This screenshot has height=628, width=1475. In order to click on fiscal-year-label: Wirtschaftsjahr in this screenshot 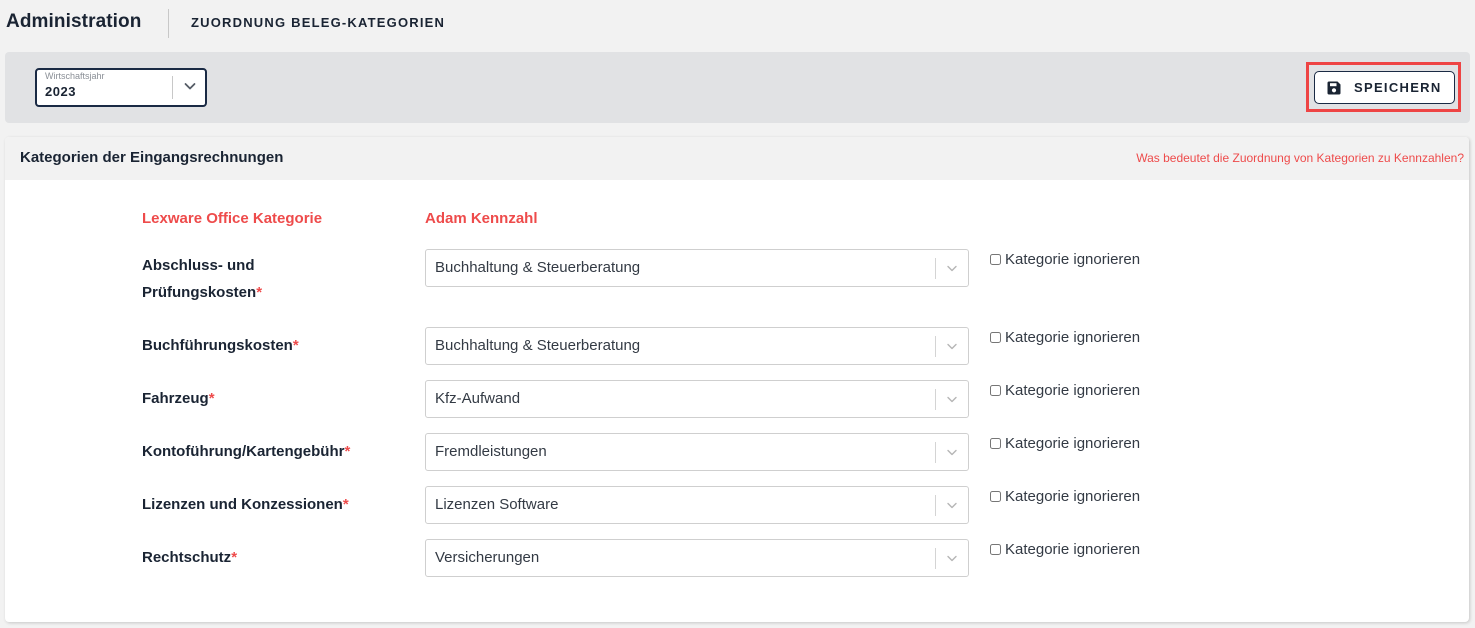, I will do `click(75, 76)`.